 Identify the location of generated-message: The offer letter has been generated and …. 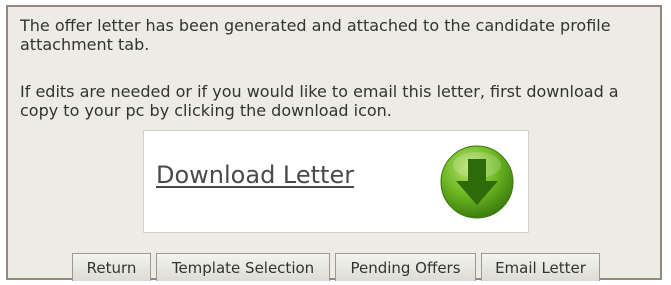
(315, 35).